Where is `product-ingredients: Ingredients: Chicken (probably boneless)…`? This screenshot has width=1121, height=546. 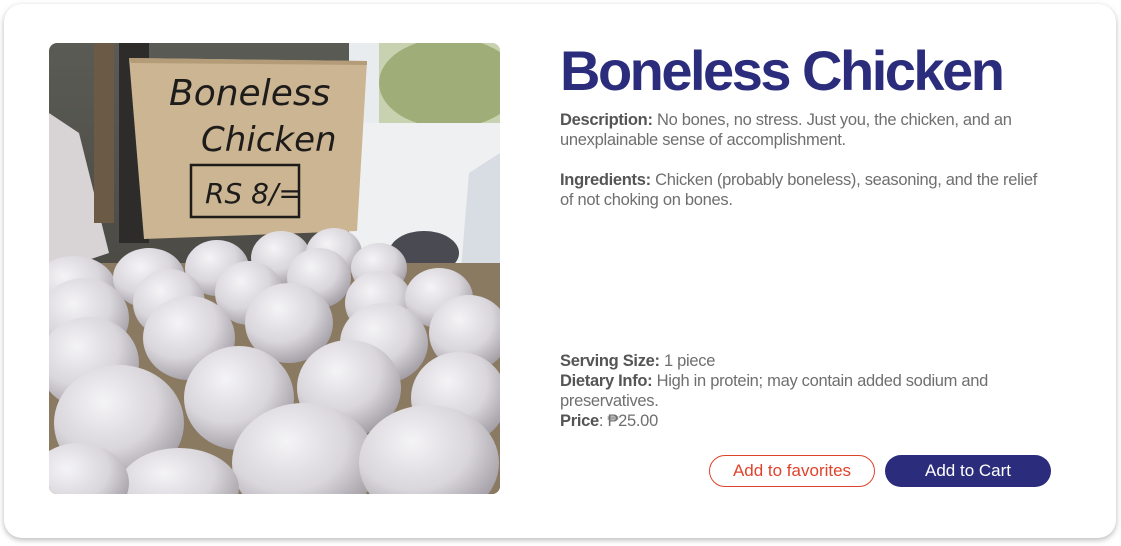
product-ingredients: Ingredients: Chicken (probably boneless)… is located at coordinates (800, 190).